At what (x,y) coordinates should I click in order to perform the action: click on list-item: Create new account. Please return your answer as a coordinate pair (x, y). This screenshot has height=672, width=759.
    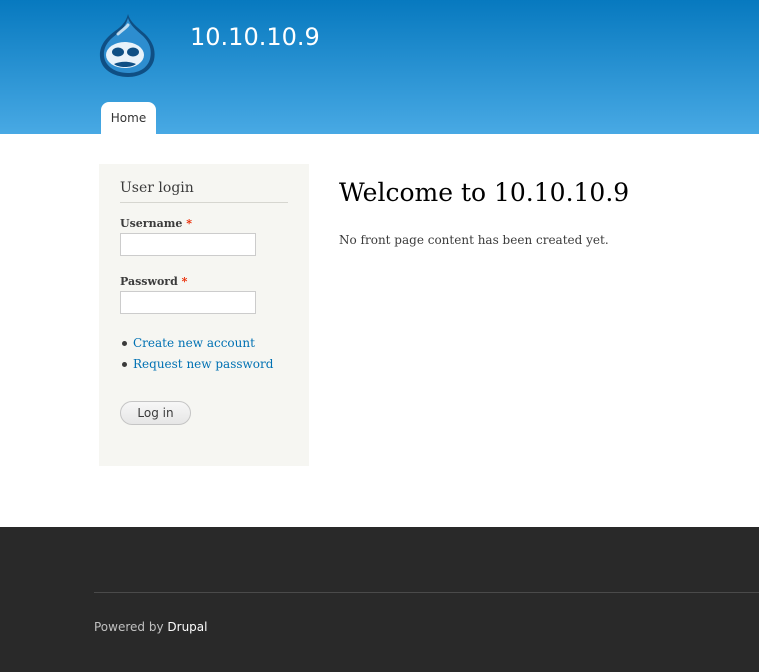
    Looking at the image, I should click on (196, 345).